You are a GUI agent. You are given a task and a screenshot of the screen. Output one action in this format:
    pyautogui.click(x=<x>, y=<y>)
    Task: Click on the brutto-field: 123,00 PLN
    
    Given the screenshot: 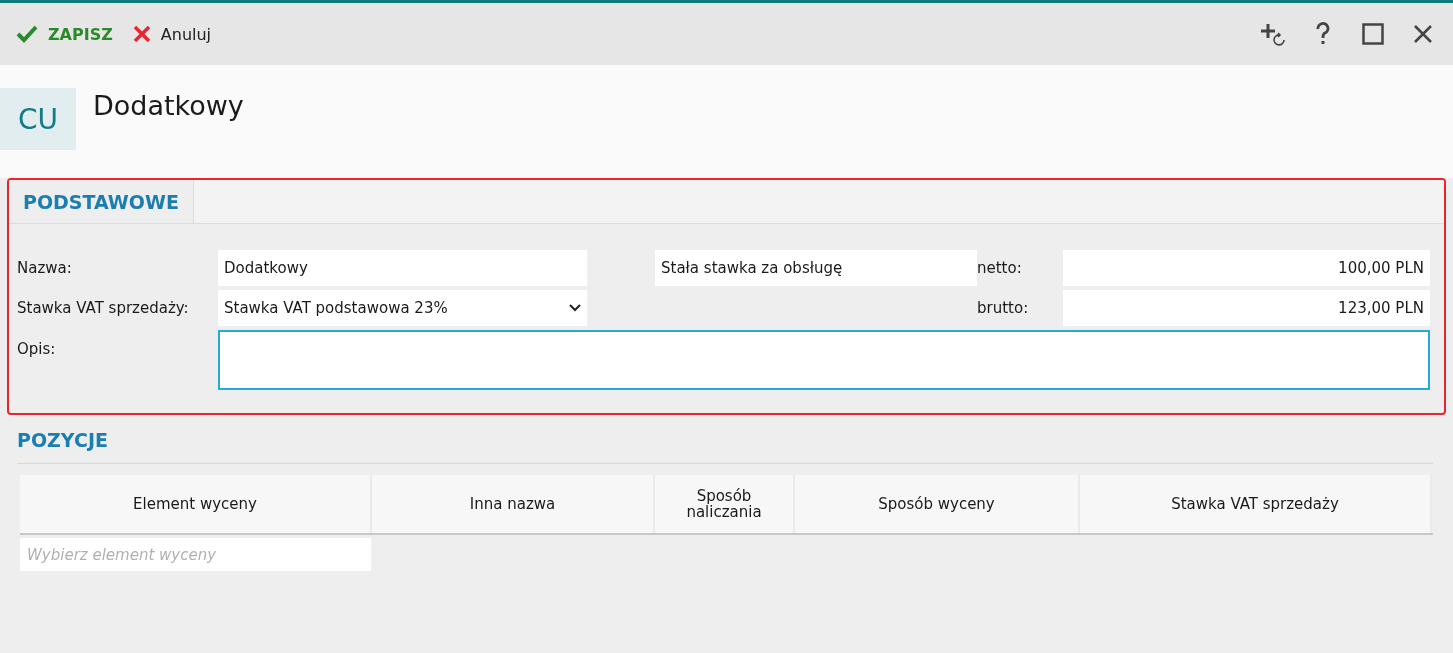 What is the action you would take?
    pyautogui.click(x=1246, y=308)
    